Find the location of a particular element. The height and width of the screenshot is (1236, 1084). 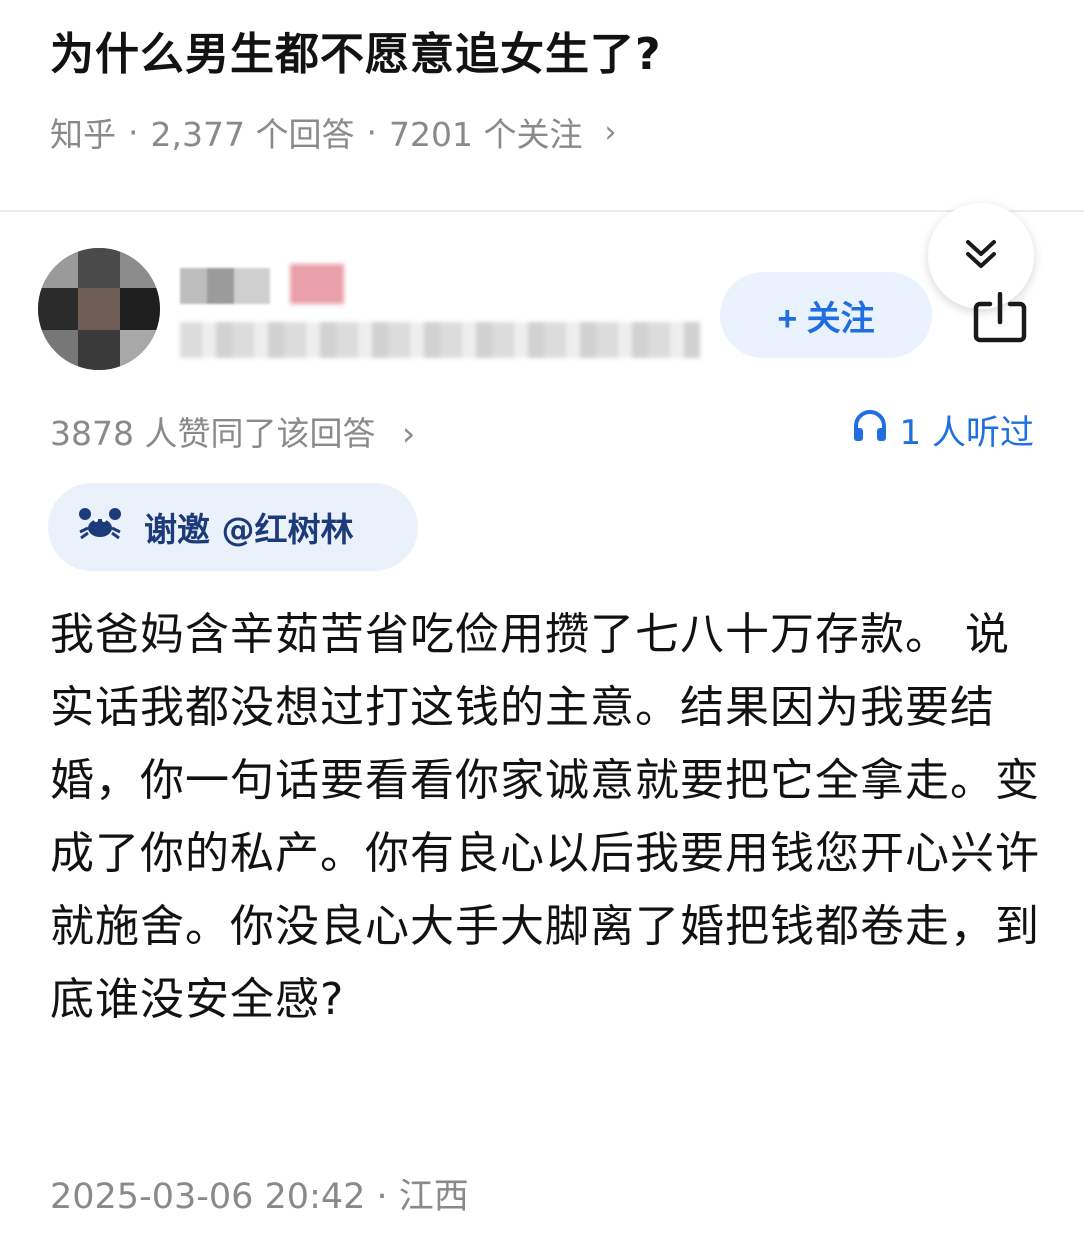

follow-button: + 关注 is located at coordinates (826, 315).